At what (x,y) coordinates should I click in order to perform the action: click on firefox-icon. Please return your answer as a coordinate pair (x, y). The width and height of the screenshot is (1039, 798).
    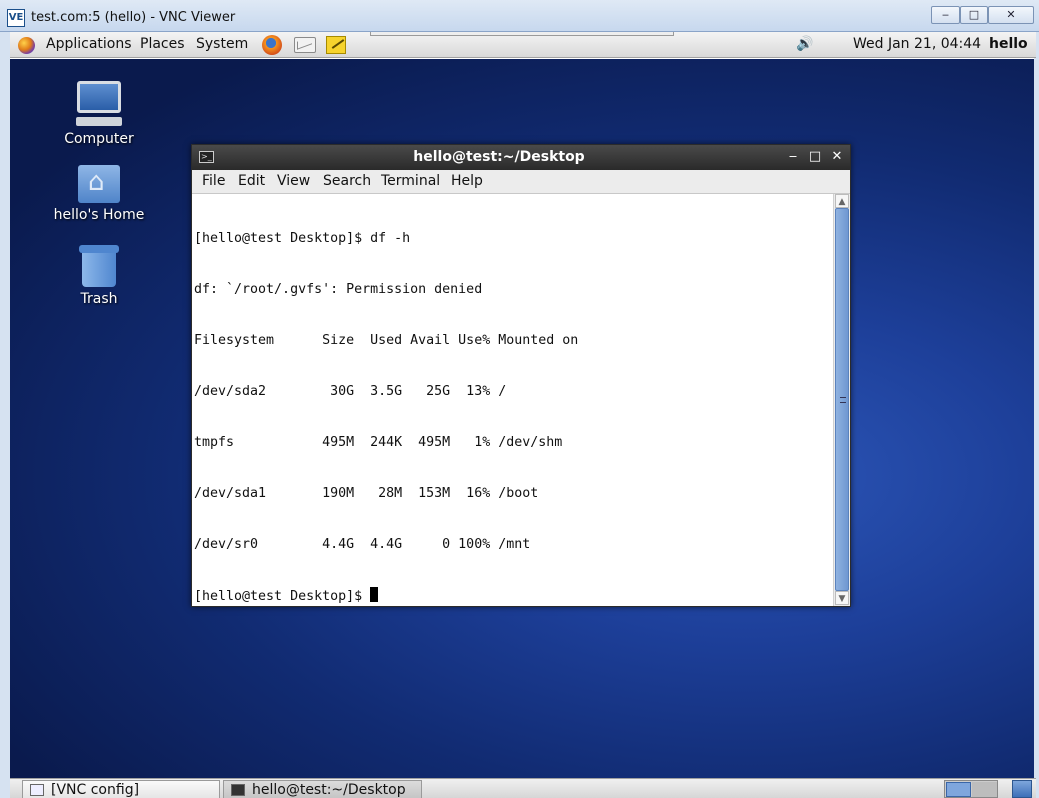
    Looking at the image, I should click on (272, 45).